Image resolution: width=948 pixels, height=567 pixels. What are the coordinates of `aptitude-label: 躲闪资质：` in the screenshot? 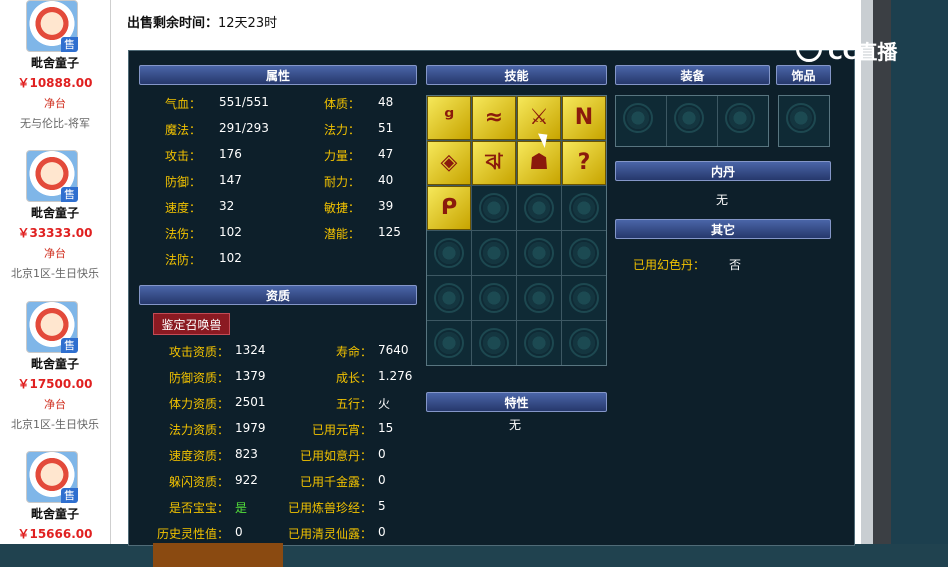 It's located at (198, 482).